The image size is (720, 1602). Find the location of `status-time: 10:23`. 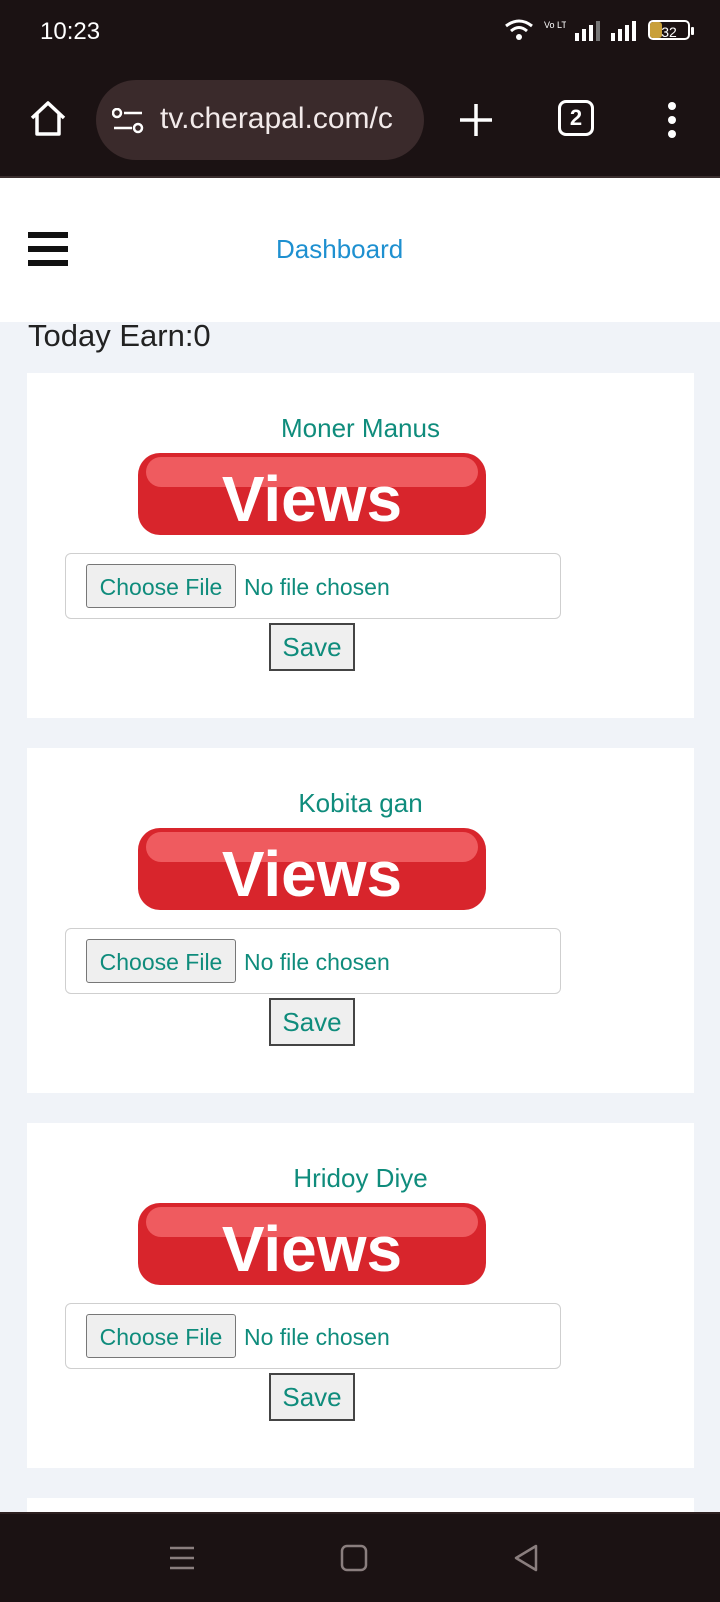

status-time: 10:23 is located at coordinates (70, 31).